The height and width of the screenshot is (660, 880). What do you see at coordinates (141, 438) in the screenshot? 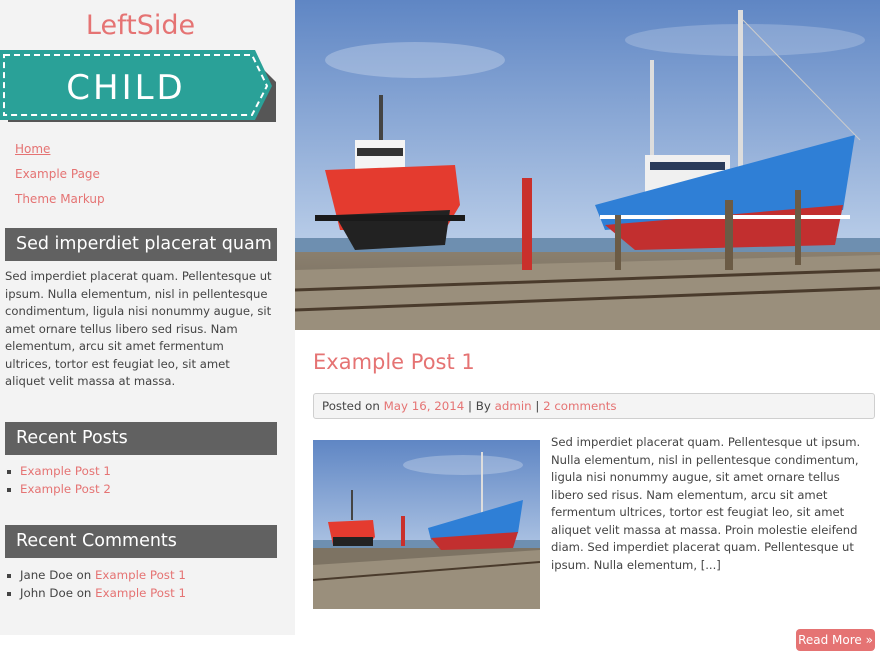
I see `recent-posts-title: Recent Posts` at bounding box center [141, 438].